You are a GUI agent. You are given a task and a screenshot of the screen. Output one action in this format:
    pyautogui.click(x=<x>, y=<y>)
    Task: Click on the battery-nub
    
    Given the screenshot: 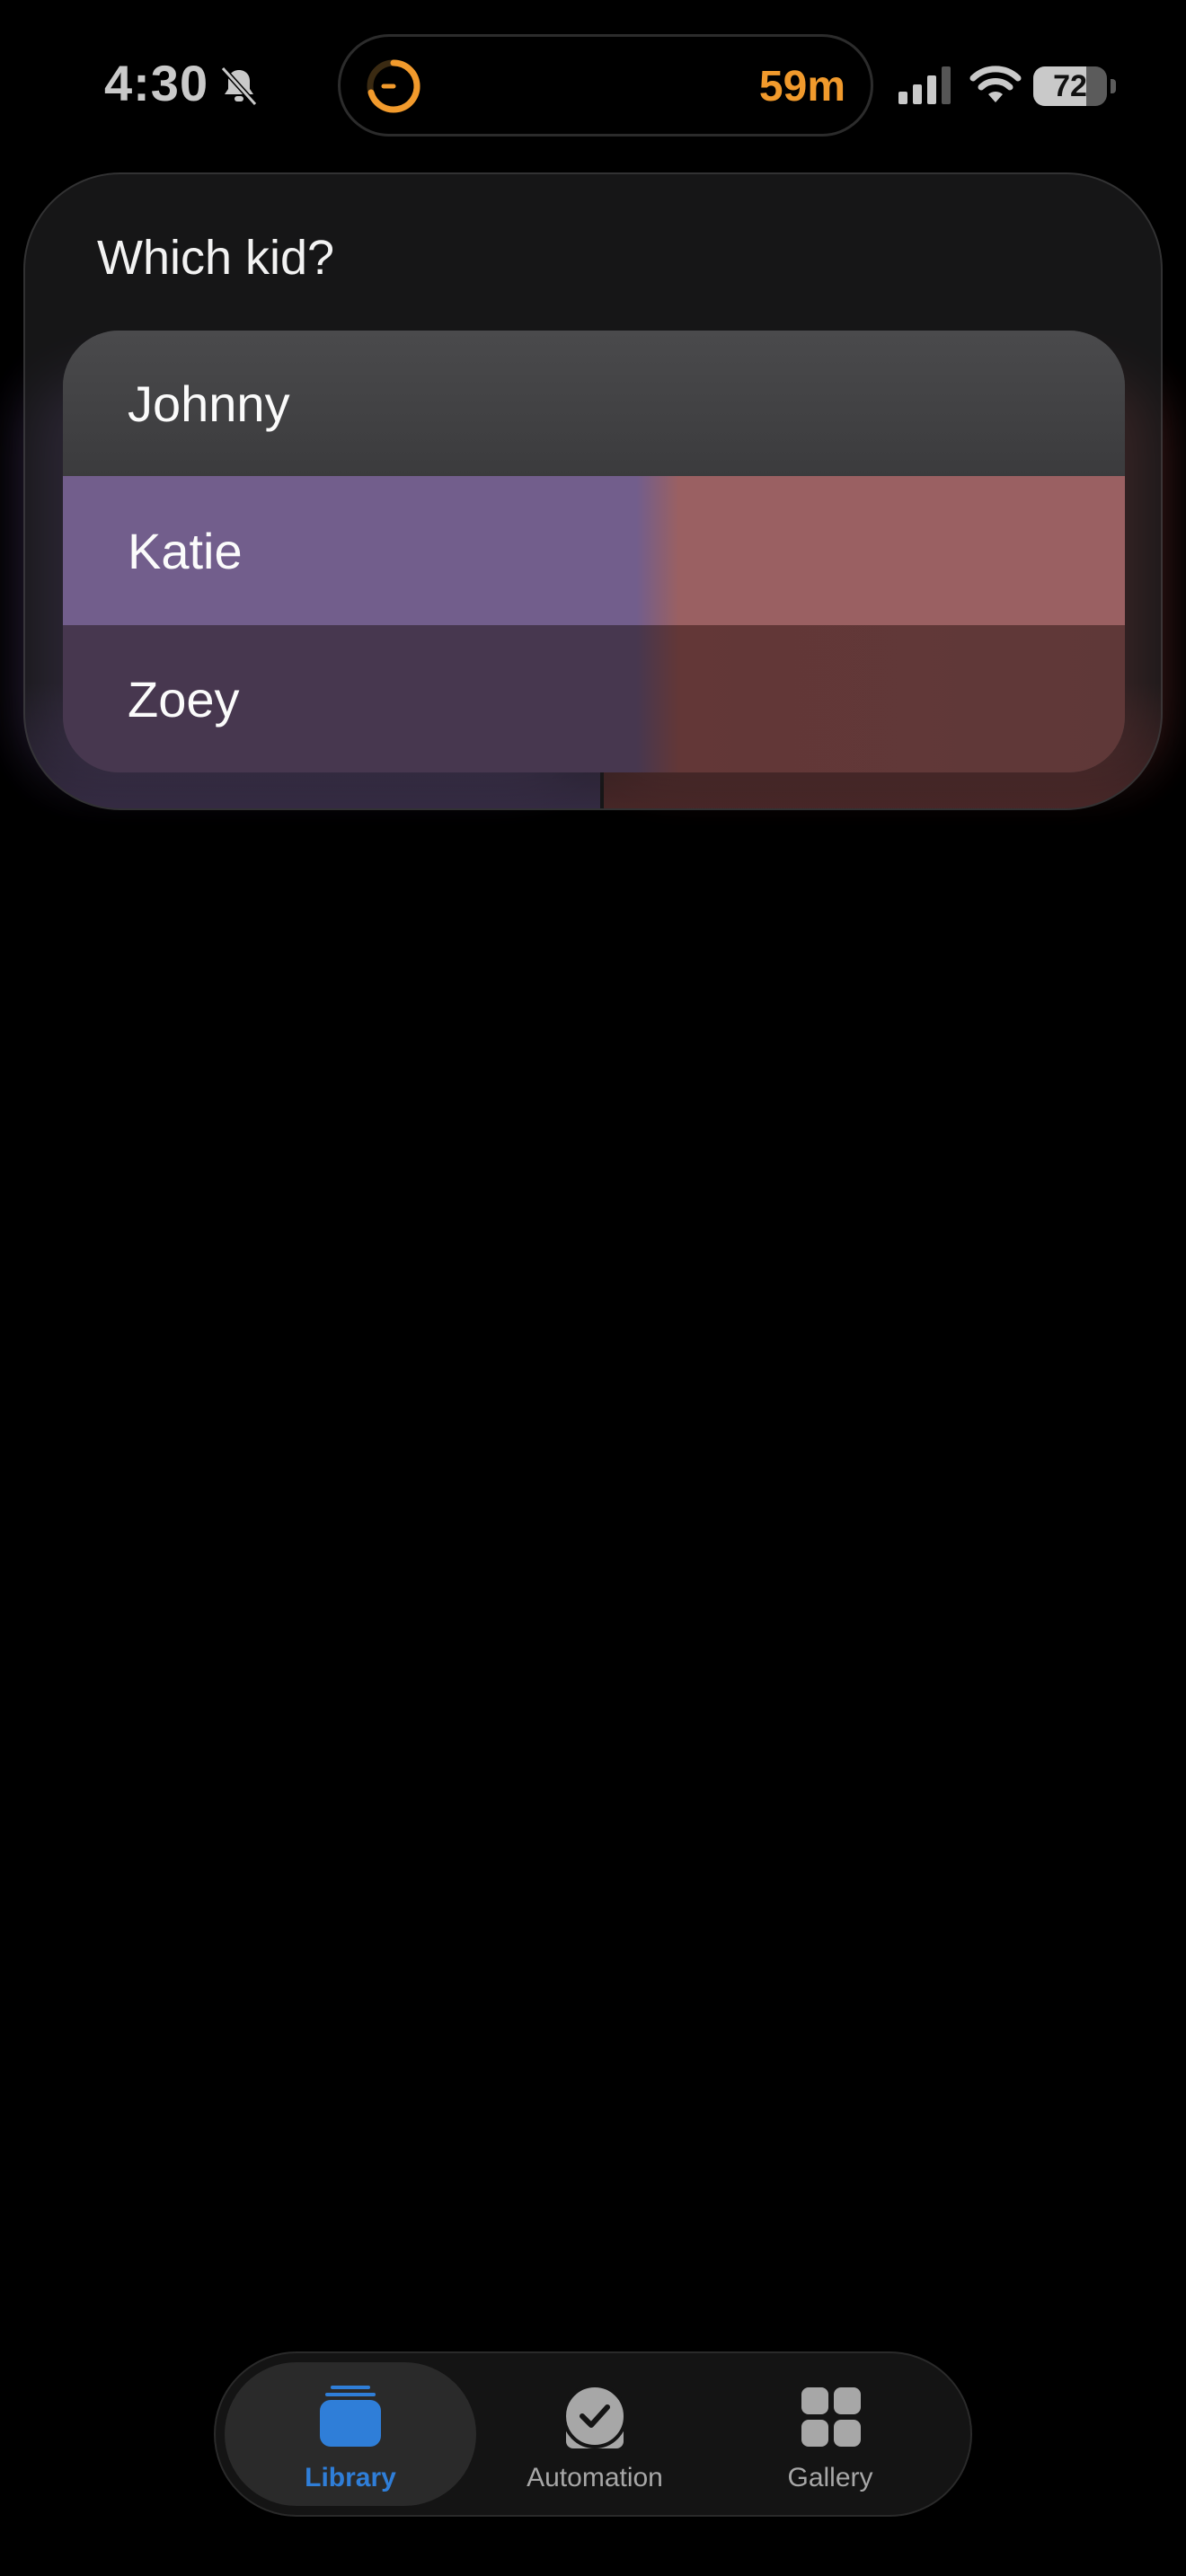 What is the action you would take?
    pyautogui.click(x=1113, y=86)
    